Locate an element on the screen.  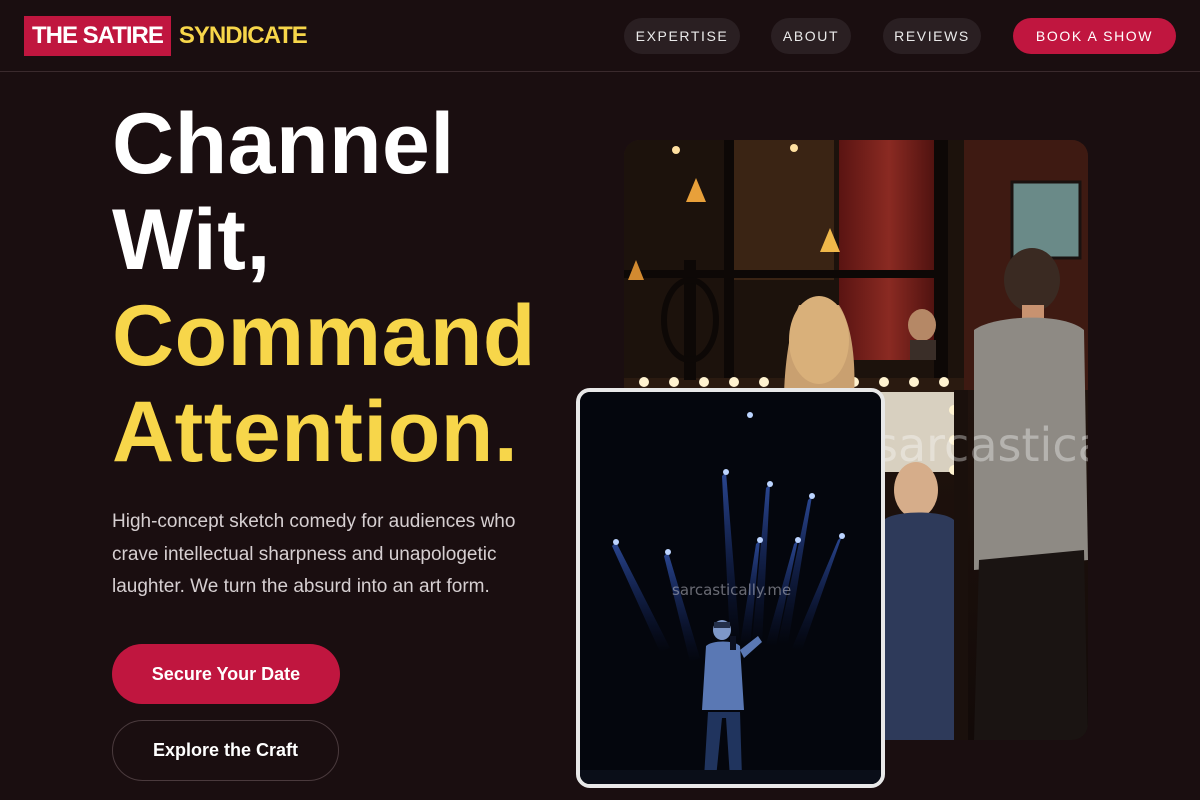
front-photo-watermark: sarcastically.me is located at coordinates (732, 590).